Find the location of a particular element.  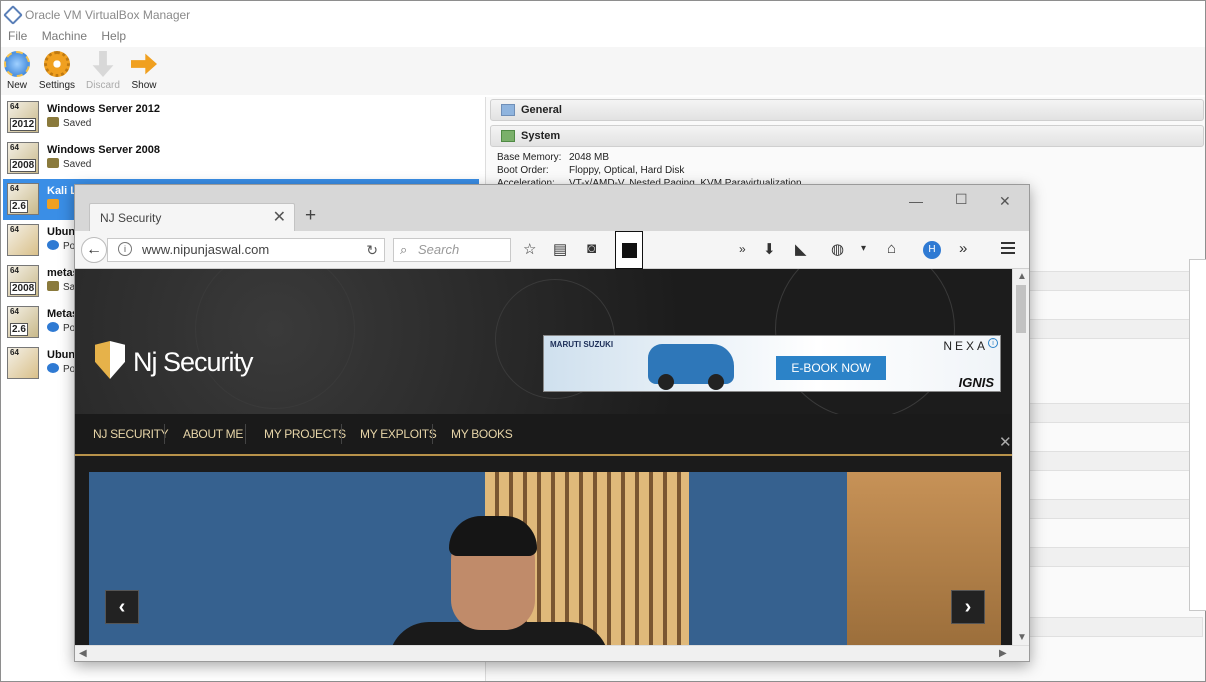

nav-my-books: MY BOOKS is located at coordinates (482, 434).